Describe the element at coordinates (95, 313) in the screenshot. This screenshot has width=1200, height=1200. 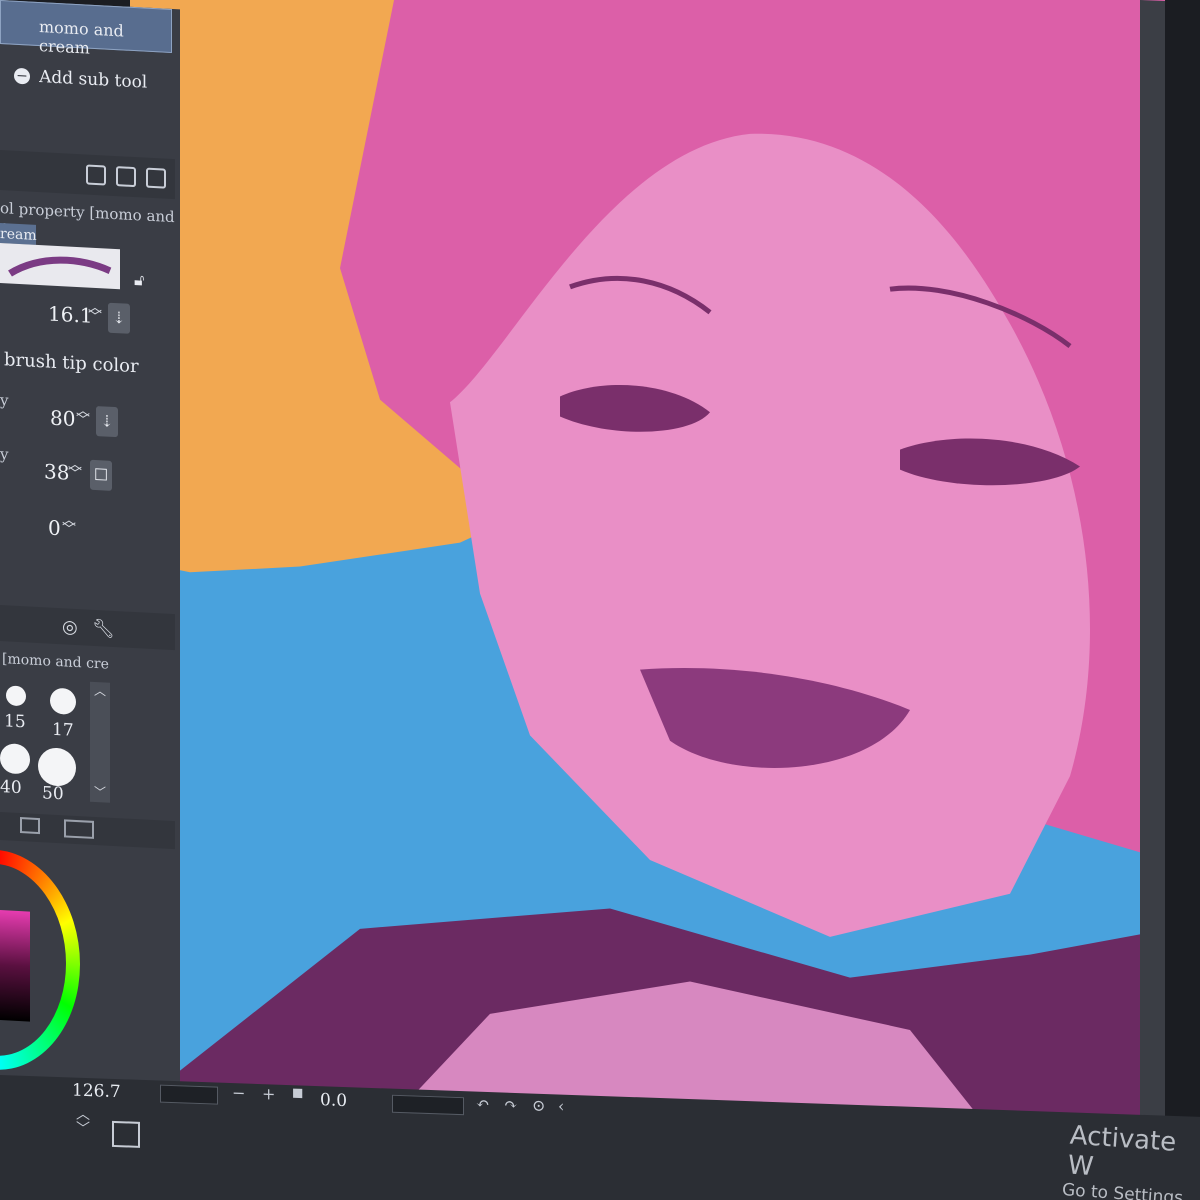
I see `brush-size-spinner-icon: ︿ ﹀` at that location.